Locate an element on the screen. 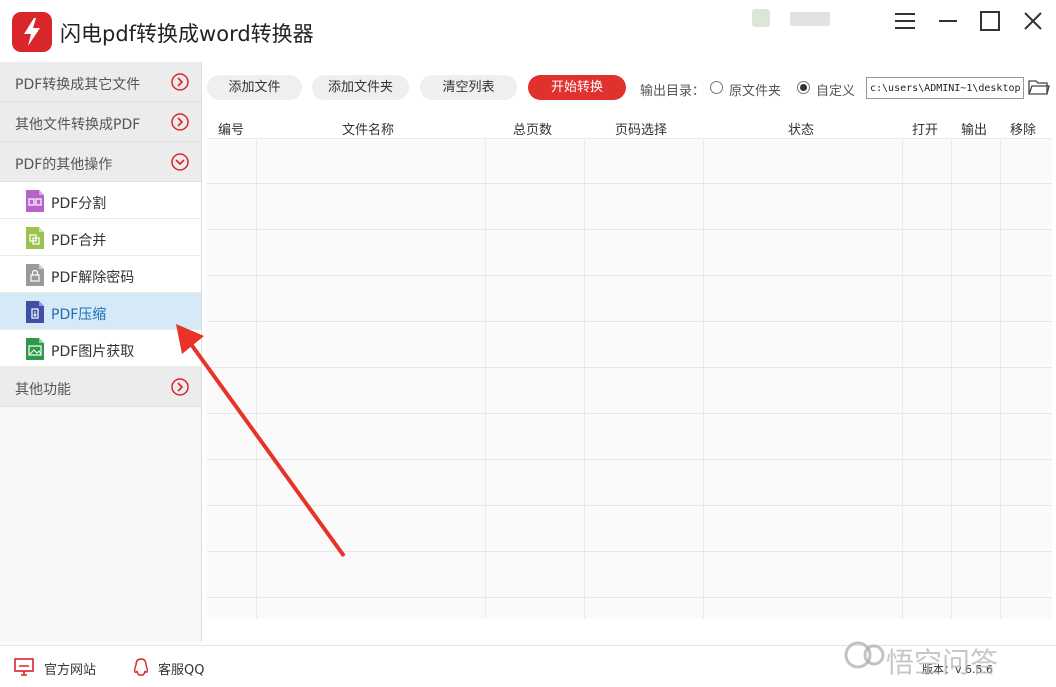 The image size is (1056, 687). sidebar-item-label: PDF压缩 is located at coordinates (79, 315).